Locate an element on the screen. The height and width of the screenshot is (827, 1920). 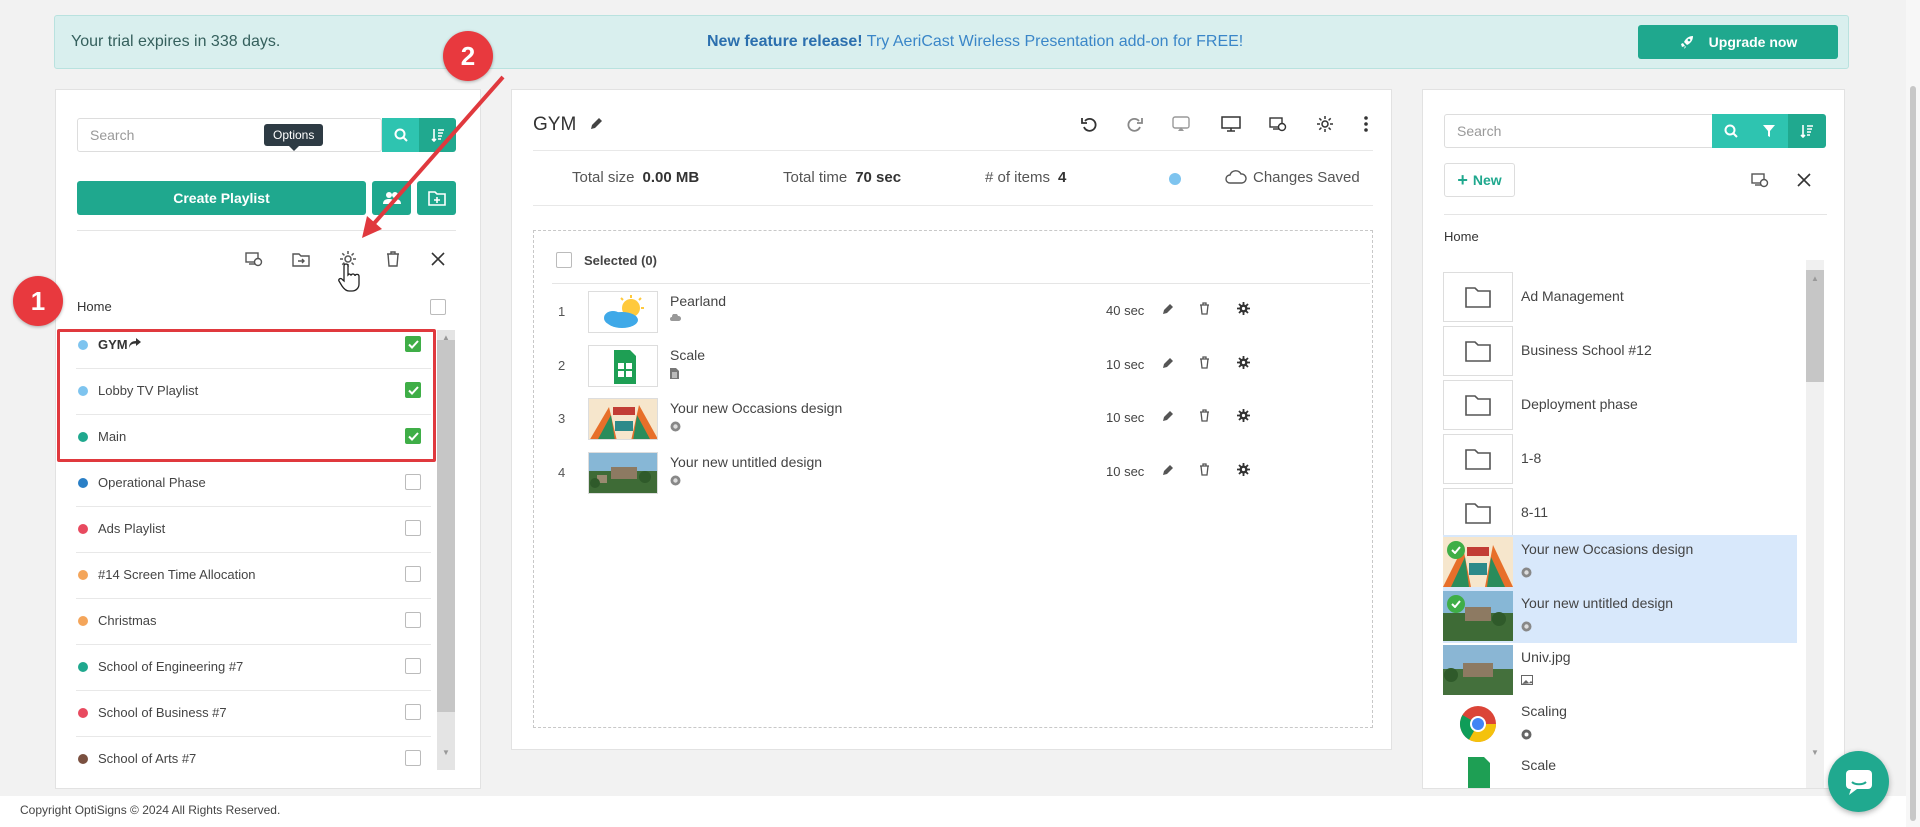
settings-gear-icon is located at coordinates (1325, 124).